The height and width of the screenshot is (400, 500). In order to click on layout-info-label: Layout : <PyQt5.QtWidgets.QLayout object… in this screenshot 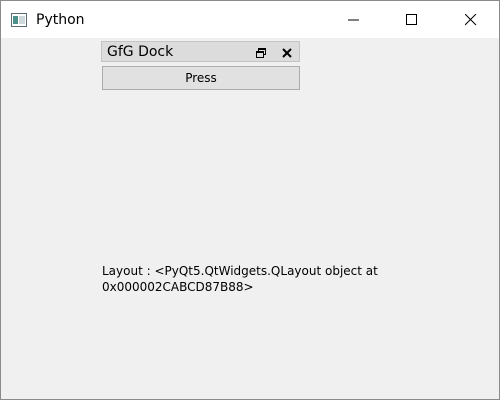, I will do `click(240, 279)`.